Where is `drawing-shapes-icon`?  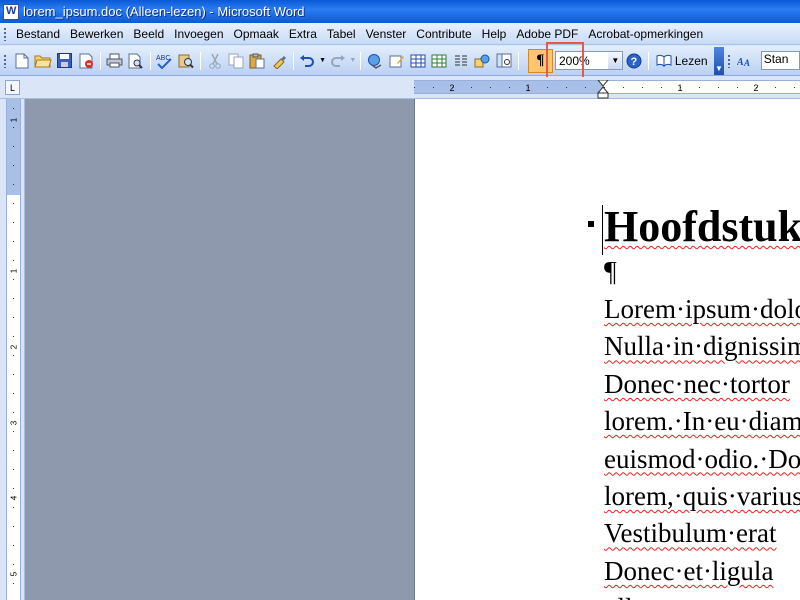 drawing-shapes-icon is located at coordinates (482, 60).